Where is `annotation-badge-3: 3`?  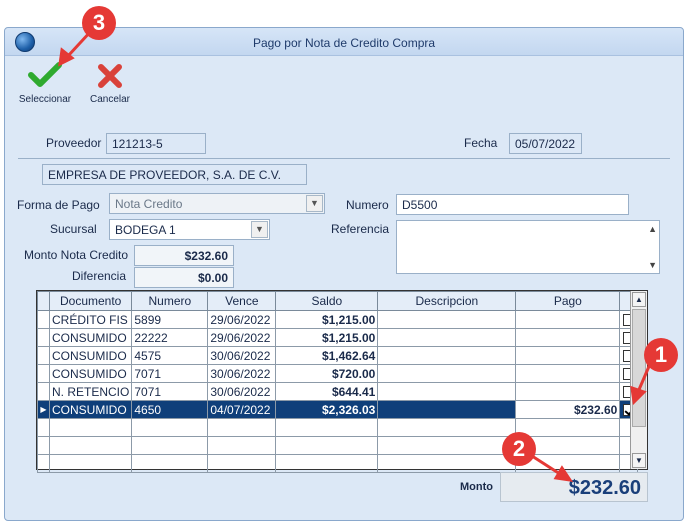 annotation-badge-3: 3 is located at coordinates (99, 23).